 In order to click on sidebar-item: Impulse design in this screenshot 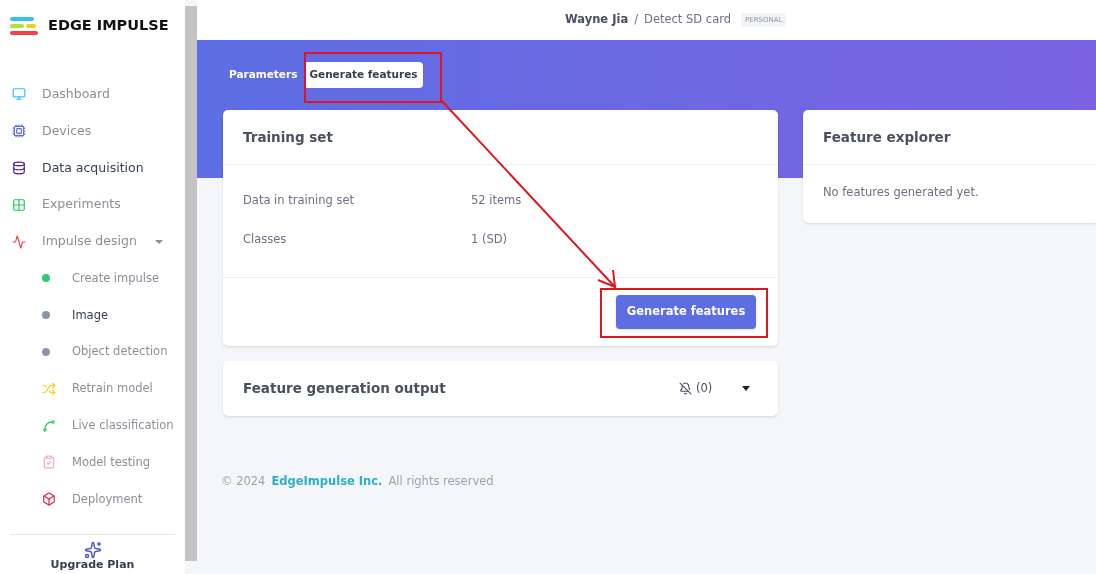, I will do `click(92, 241)`.